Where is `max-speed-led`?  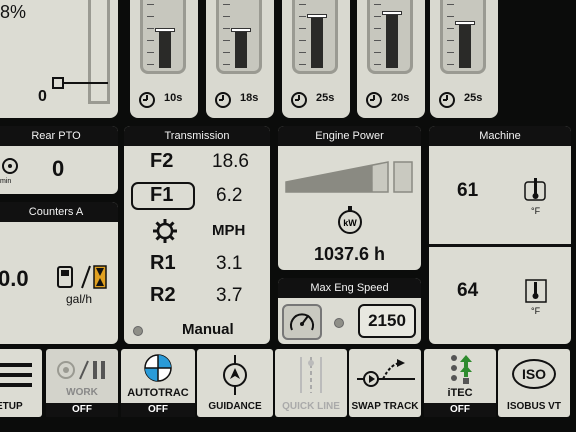 max-speed-led is located at coordinates (339, 323).